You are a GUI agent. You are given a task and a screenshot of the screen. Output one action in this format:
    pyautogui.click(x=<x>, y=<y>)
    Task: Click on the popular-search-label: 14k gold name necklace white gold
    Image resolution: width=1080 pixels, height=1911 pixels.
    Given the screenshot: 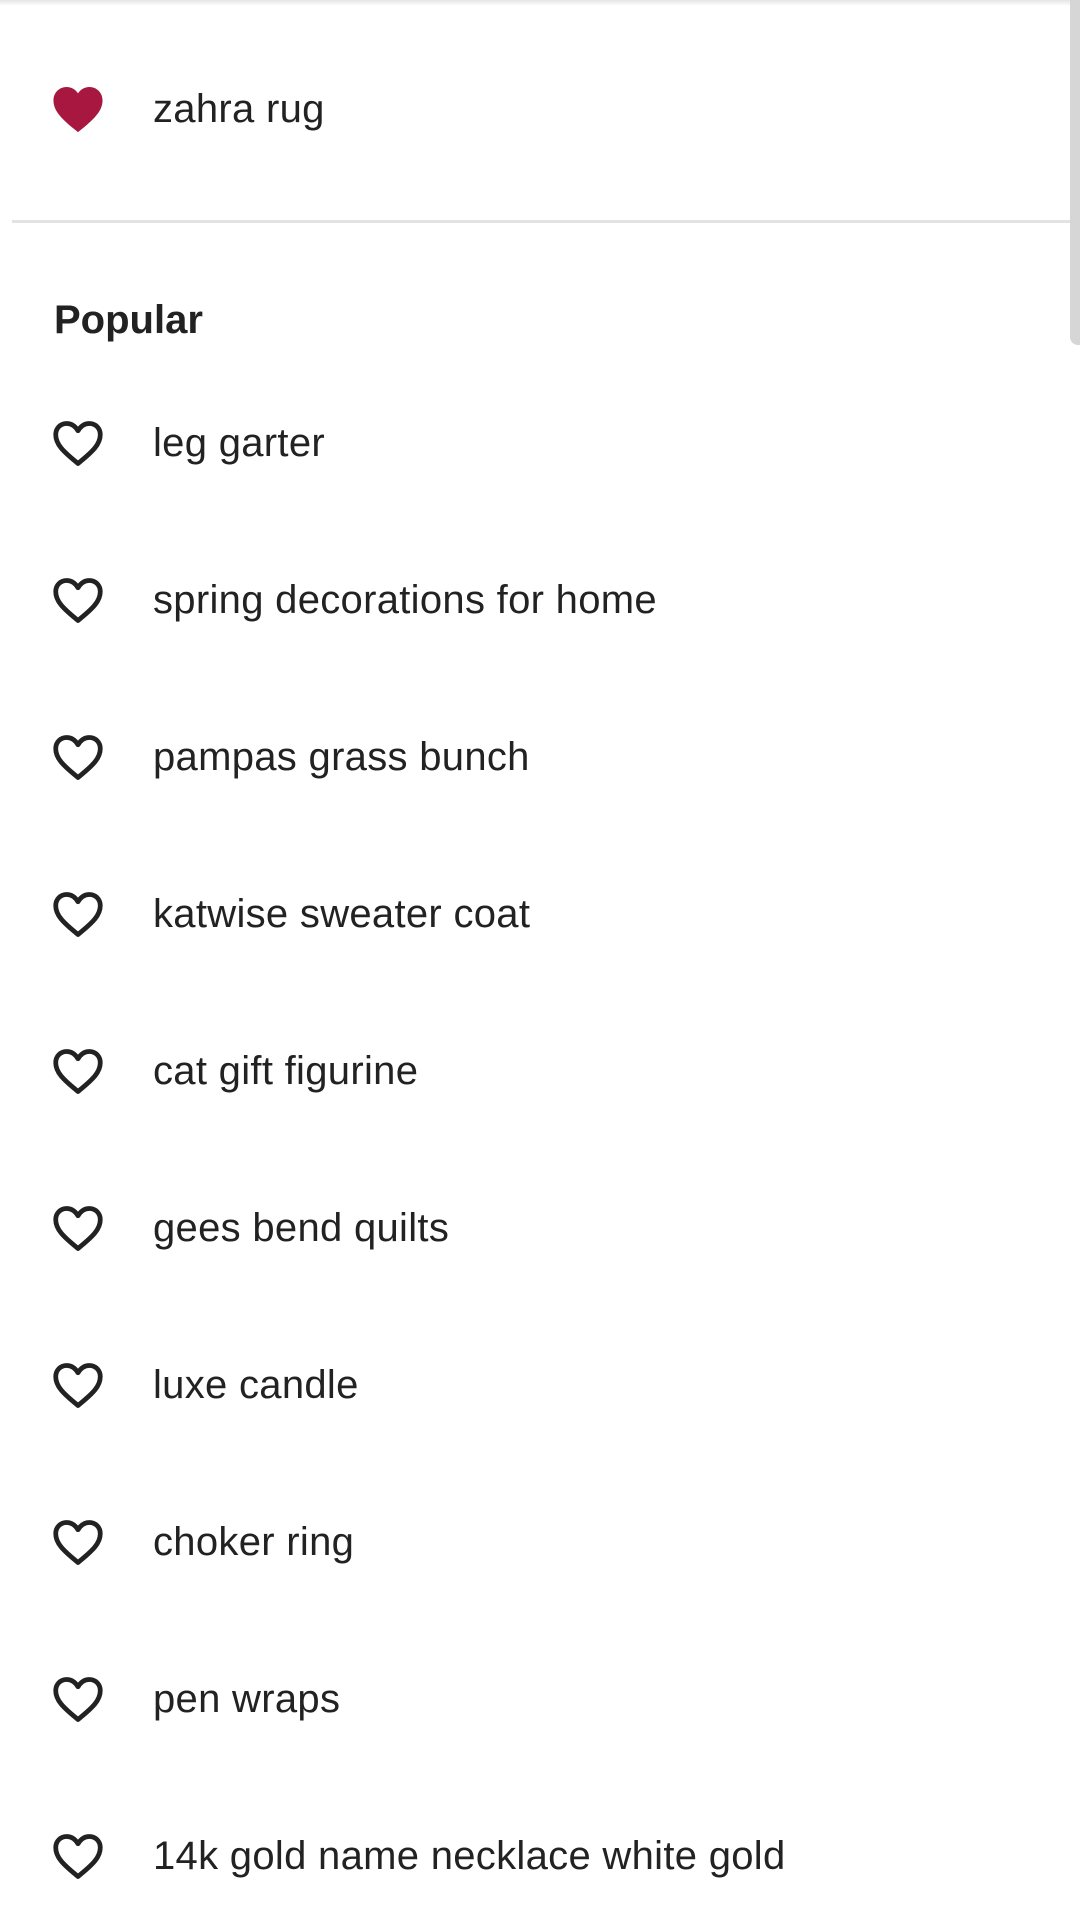 What is the action you would take?
    pyautogui.click(x=469, y=1855)
    